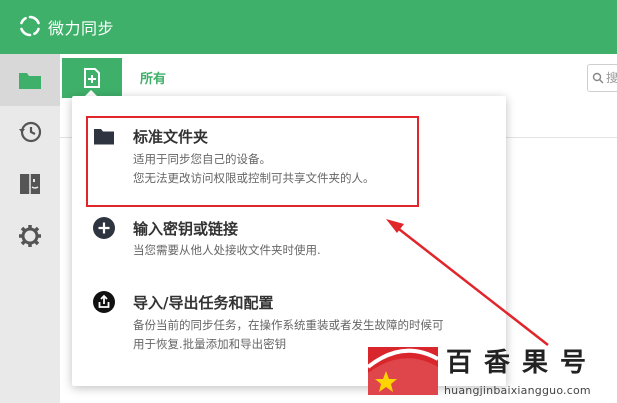  What do you see at coordinates (210, 344) in the screenshot?
I see `menu-item-desc: 用于恢复.批量添加和导出密钥` at bounding box center [210, 344].